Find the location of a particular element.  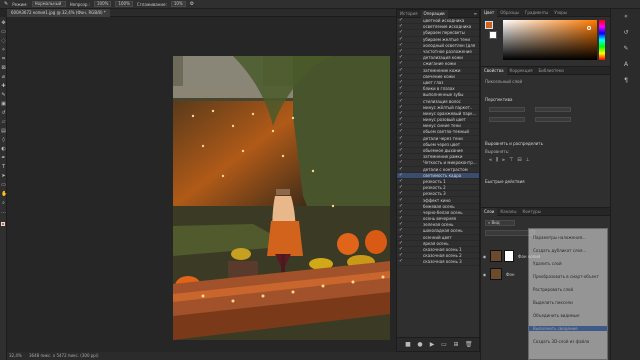

lasso-tool-icon: ◌ is located at coordinates (3, 41).